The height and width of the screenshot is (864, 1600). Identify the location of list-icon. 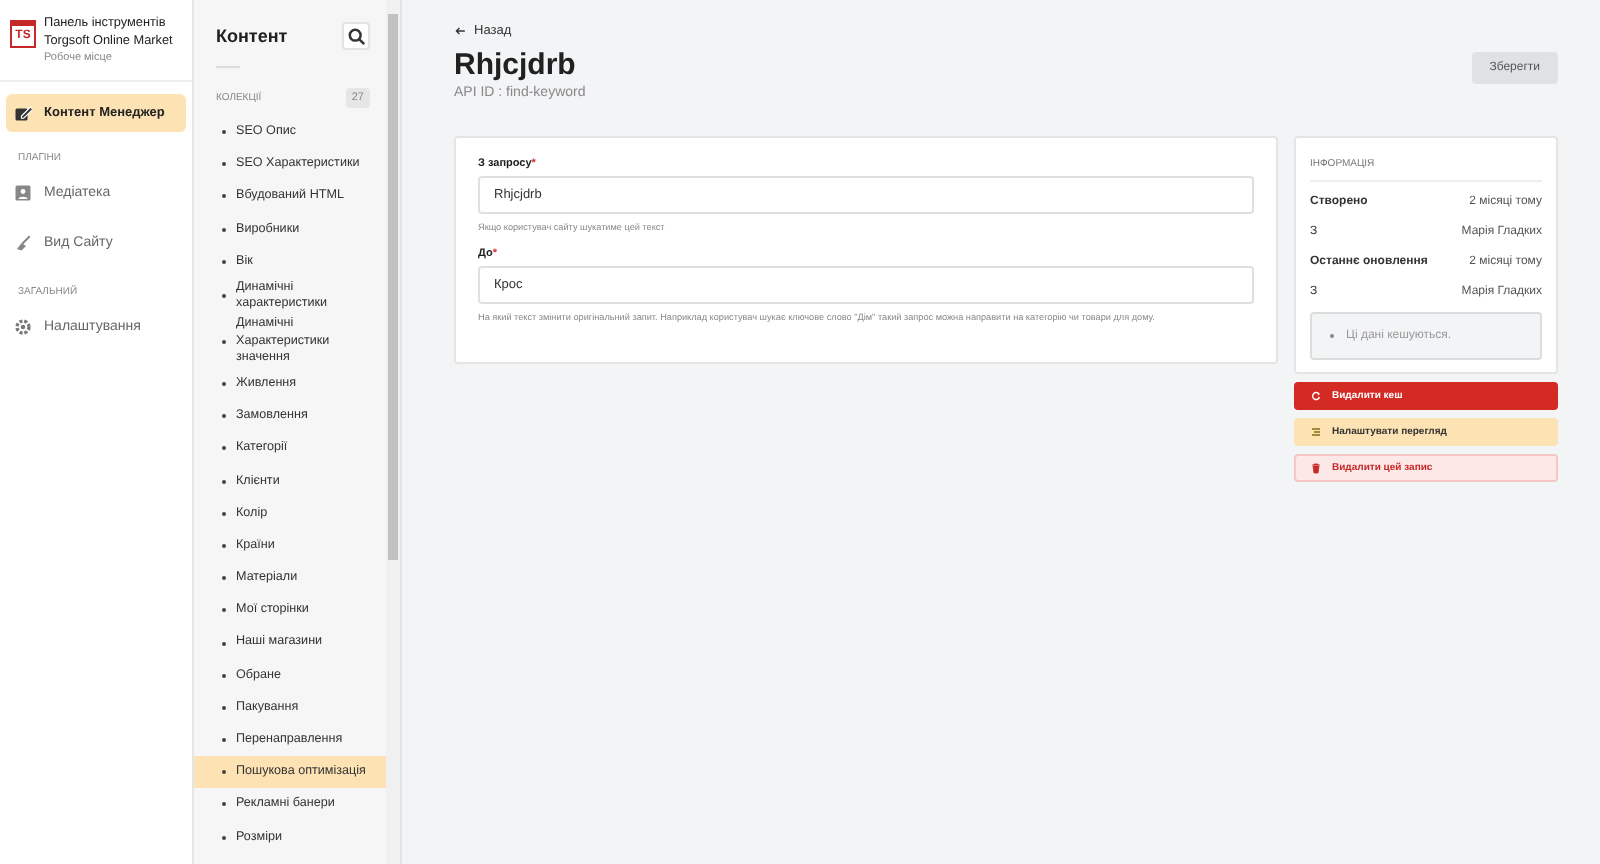
(1316, 432).